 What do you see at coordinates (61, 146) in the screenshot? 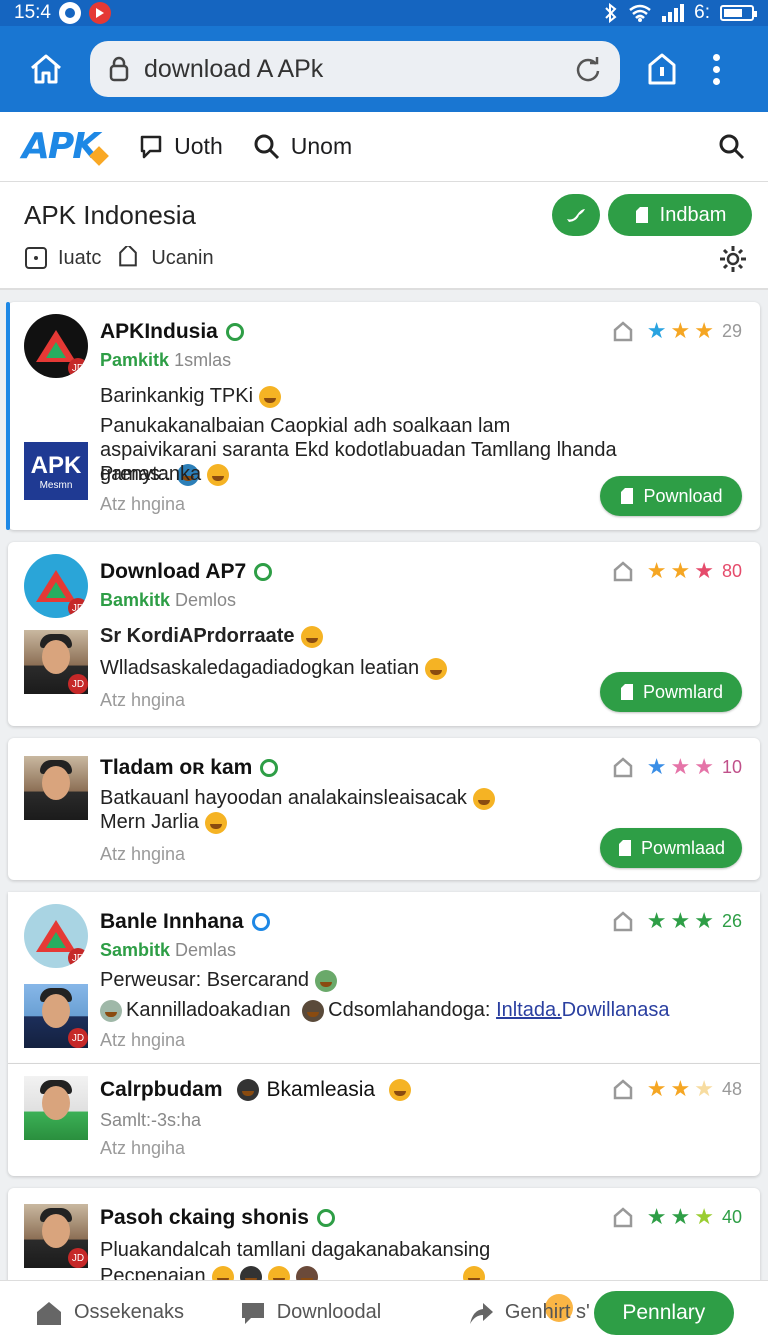
I see `site-logo: APK` at bounding box center [61, 146].